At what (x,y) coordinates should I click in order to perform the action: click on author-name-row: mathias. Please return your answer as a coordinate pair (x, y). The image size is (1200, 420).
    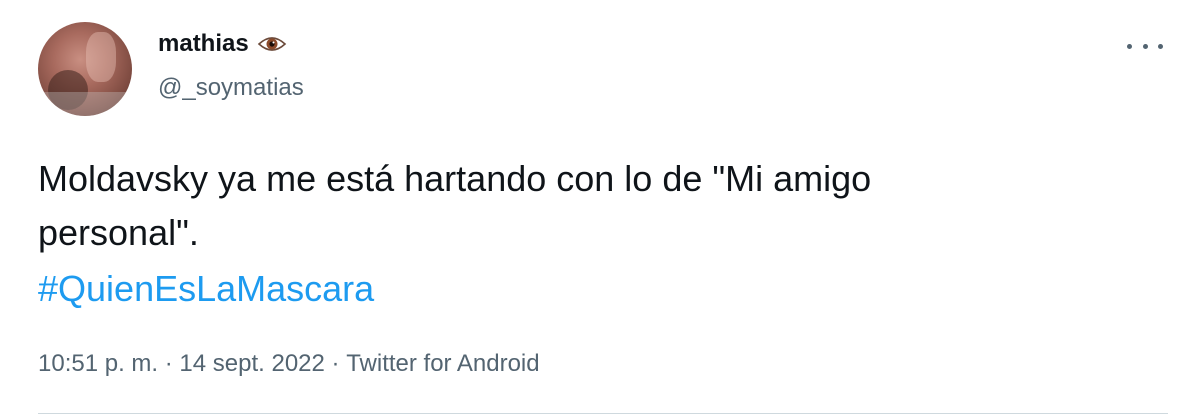
    Looking at the image, I should click on (222, 44).